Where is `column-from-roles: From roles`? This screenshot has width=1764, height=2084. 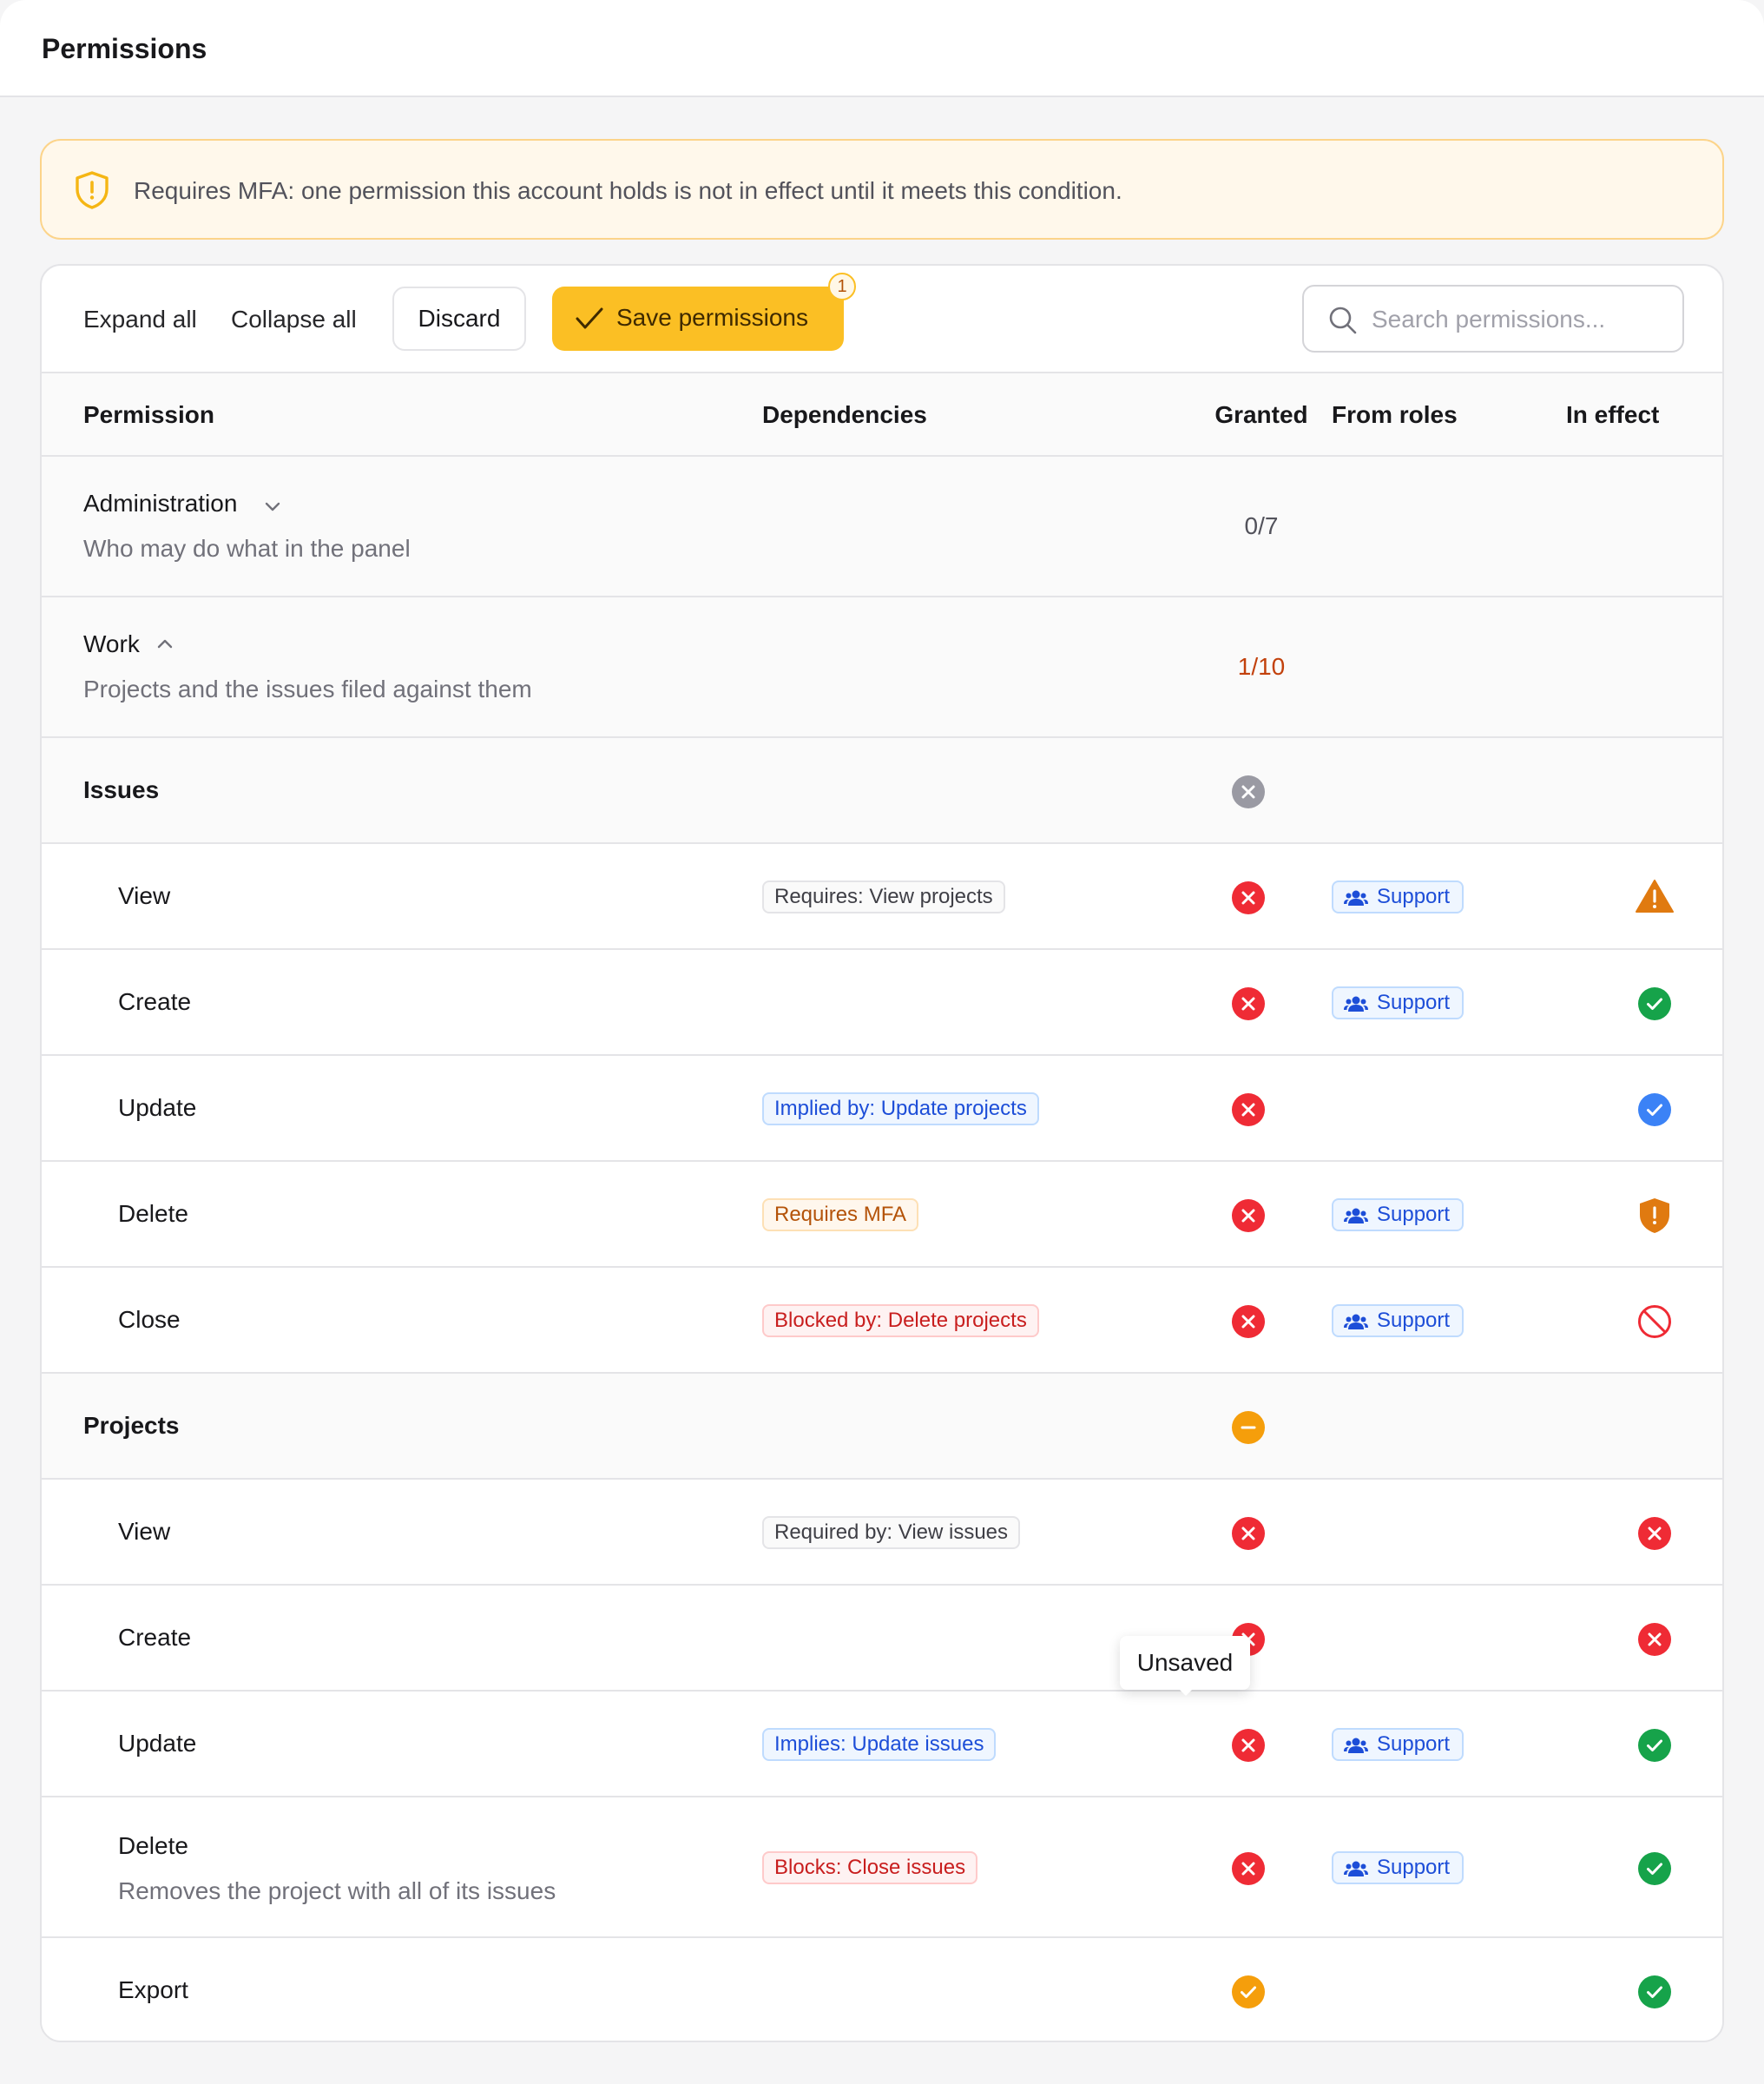 column-from-roles: From roles is located at coordinates (1395, 414).